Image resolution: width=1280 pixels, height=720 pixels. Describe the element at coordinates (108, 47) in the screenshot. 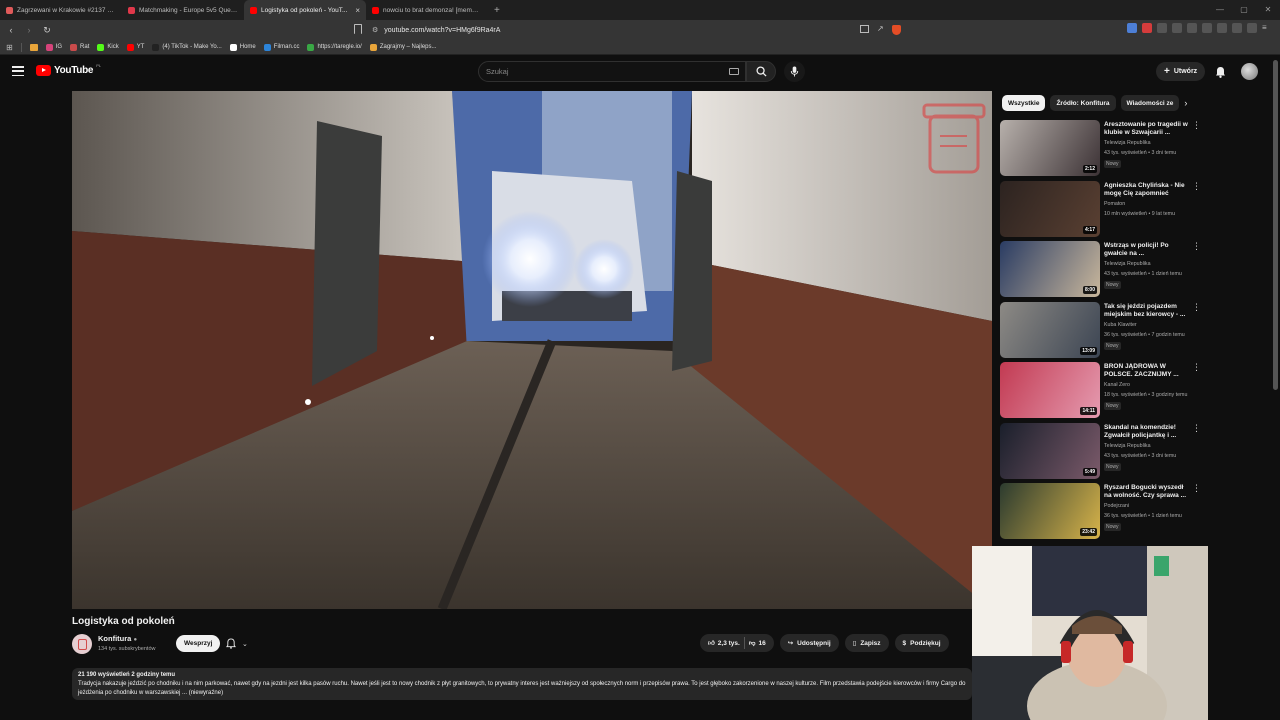

I see `bookmark-item: Kick` at that location.